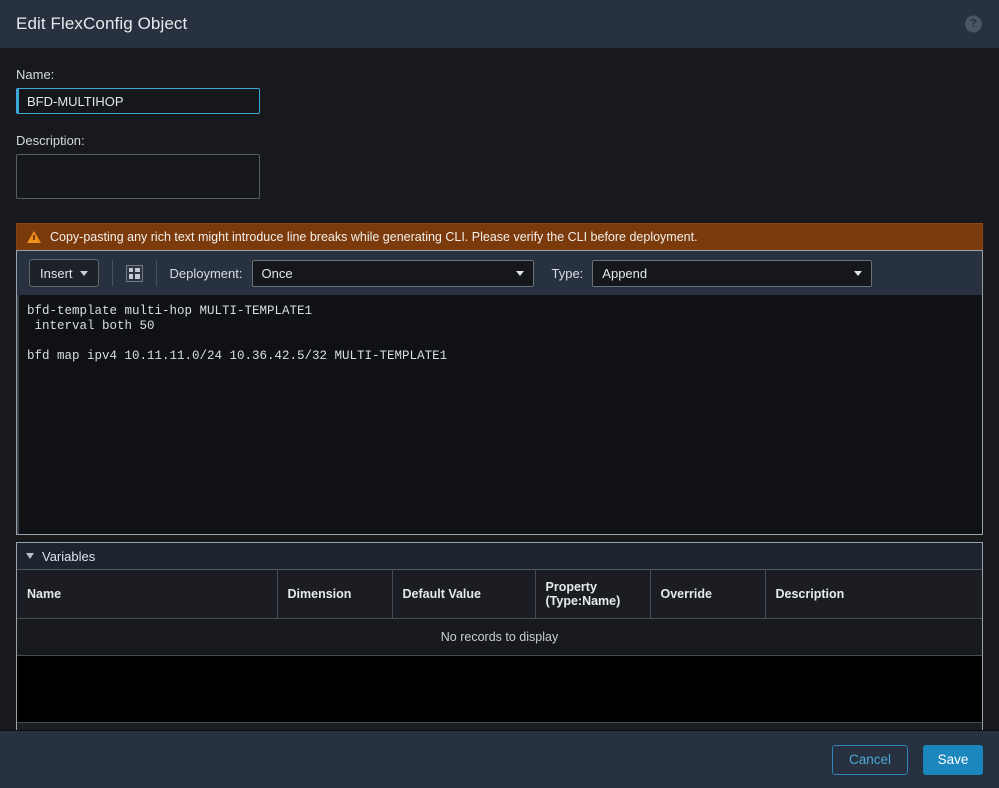  What do you see at coordinates (206, 273) in the screenshot?
I see `deployment-label: Deployment:` at bounding box center [206, 273].